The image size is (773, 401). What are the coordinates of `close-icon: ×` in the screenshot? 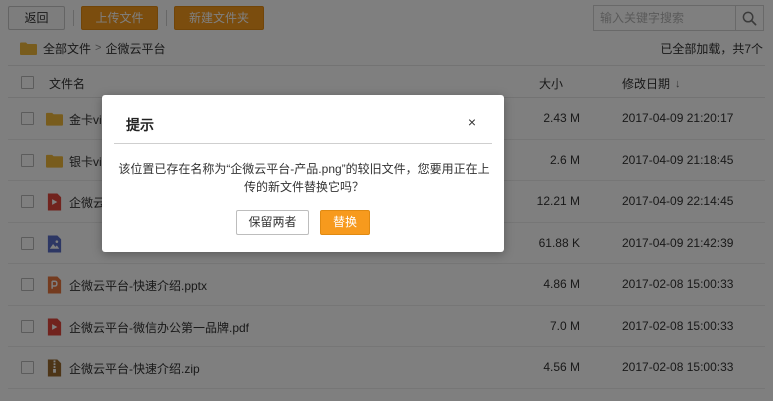 It's located at (472, 122).